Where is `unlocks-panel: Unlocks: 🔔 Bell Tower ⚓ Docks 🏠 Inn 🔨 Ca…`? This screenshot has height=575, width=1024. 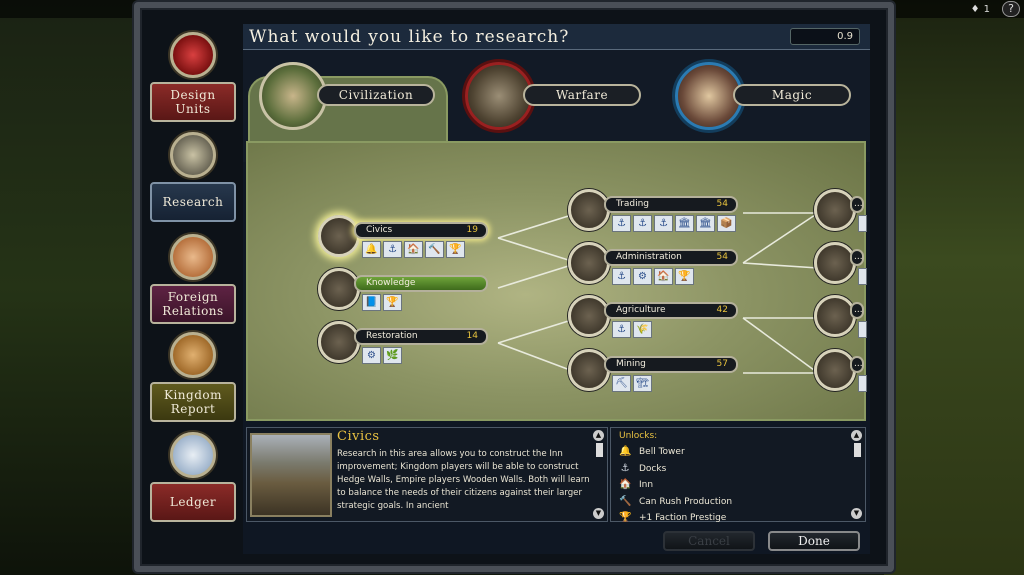
unlocks-panel: Unlocks: 🔔 Bell Tower ⚓ Docks 🏠 Inn 🔨 Ca… is located at coordinates (738, 475).